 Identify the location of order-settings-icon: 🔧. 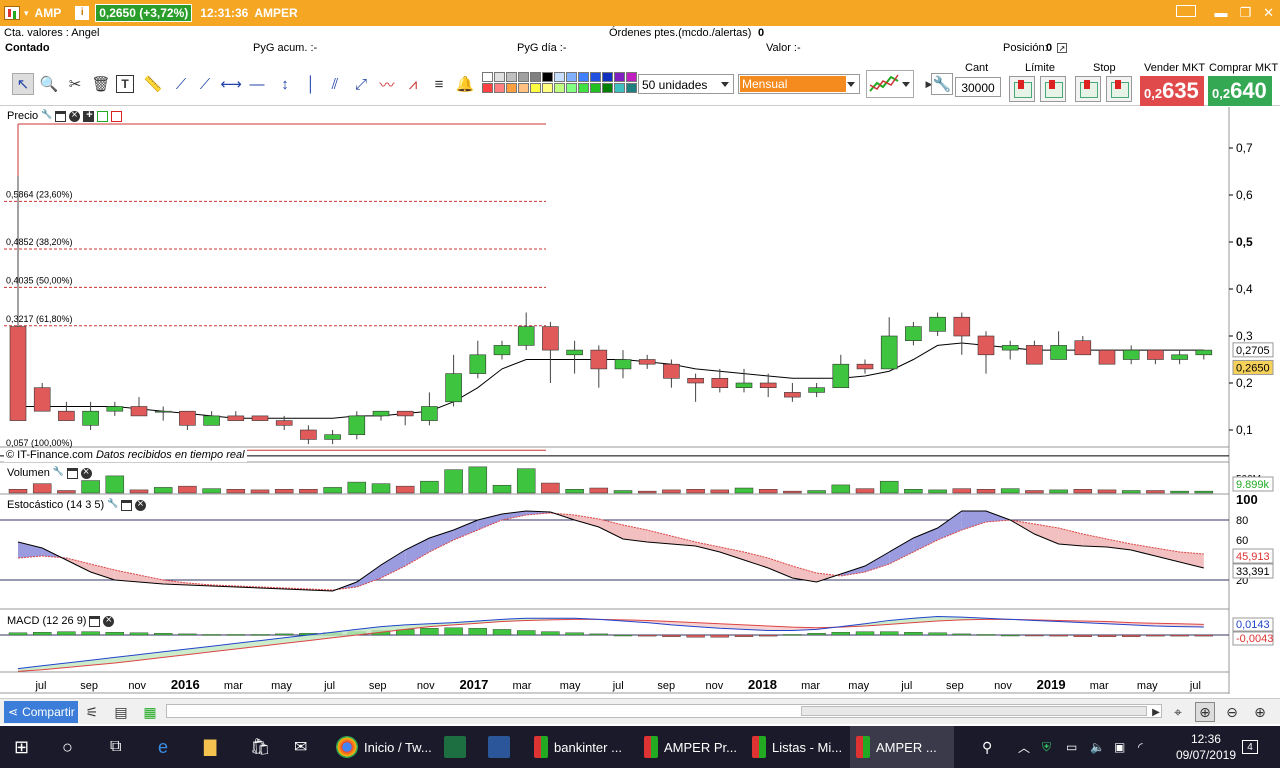
(942, 84).